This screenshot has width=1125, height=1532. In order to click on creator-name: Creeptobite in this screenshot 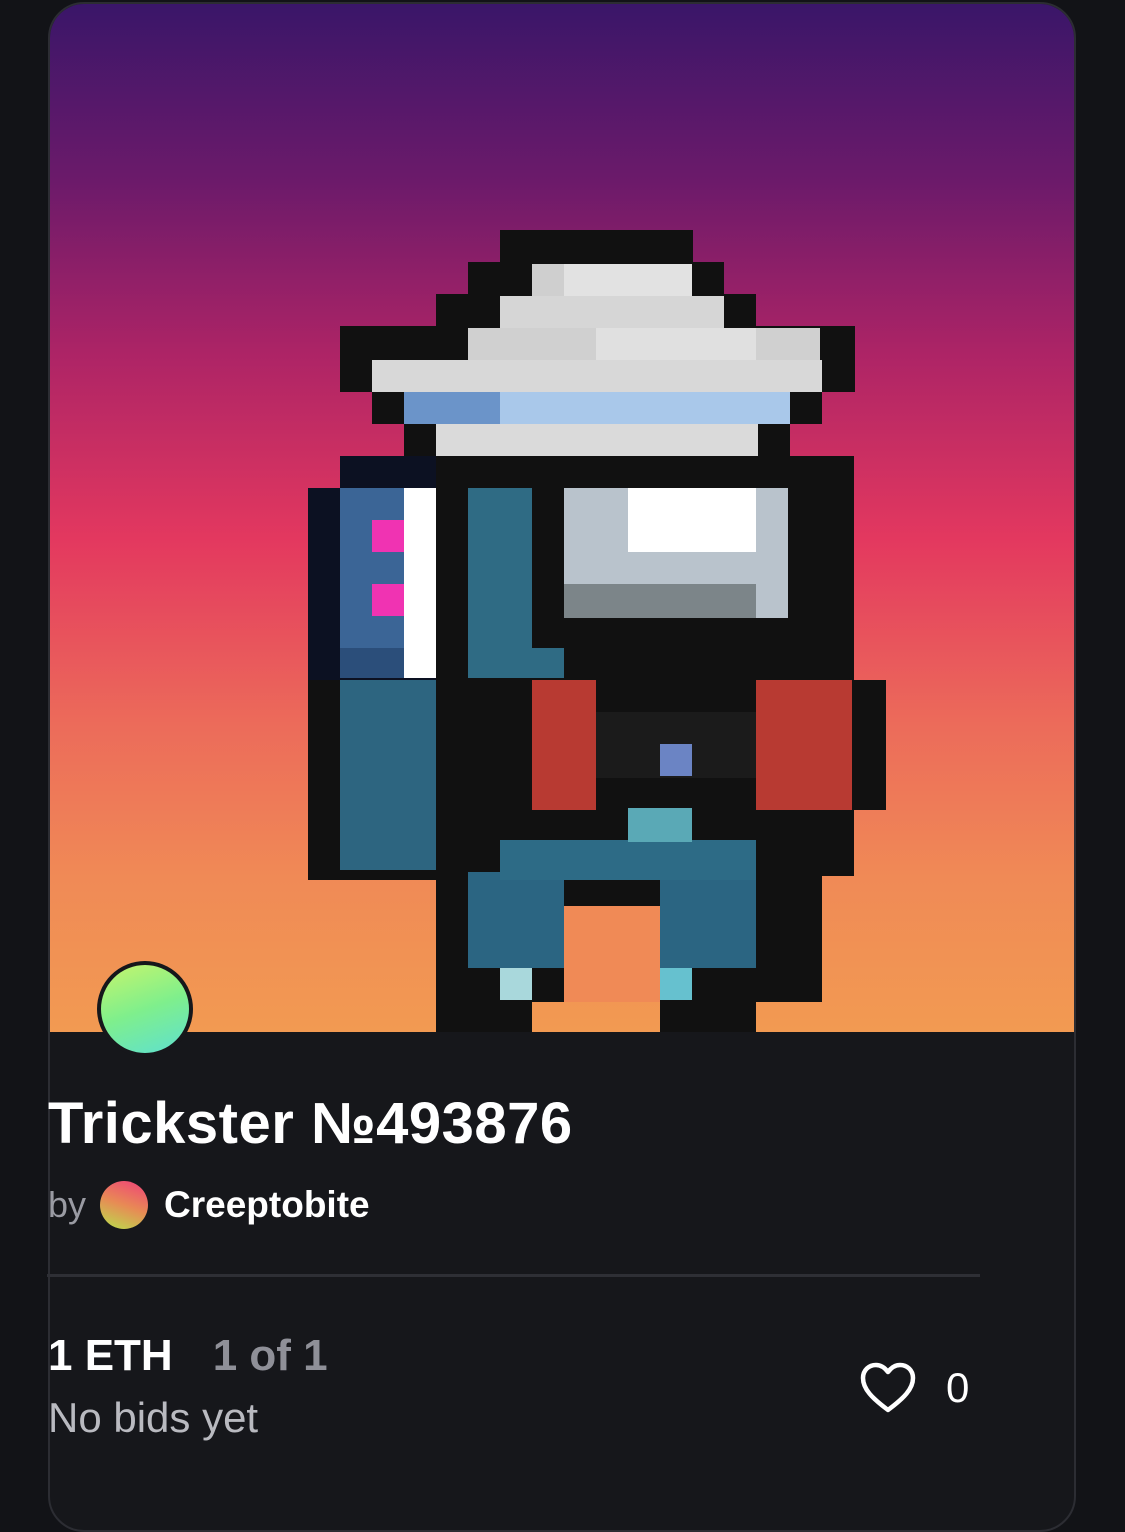, I will do `click(267, 1205)`.